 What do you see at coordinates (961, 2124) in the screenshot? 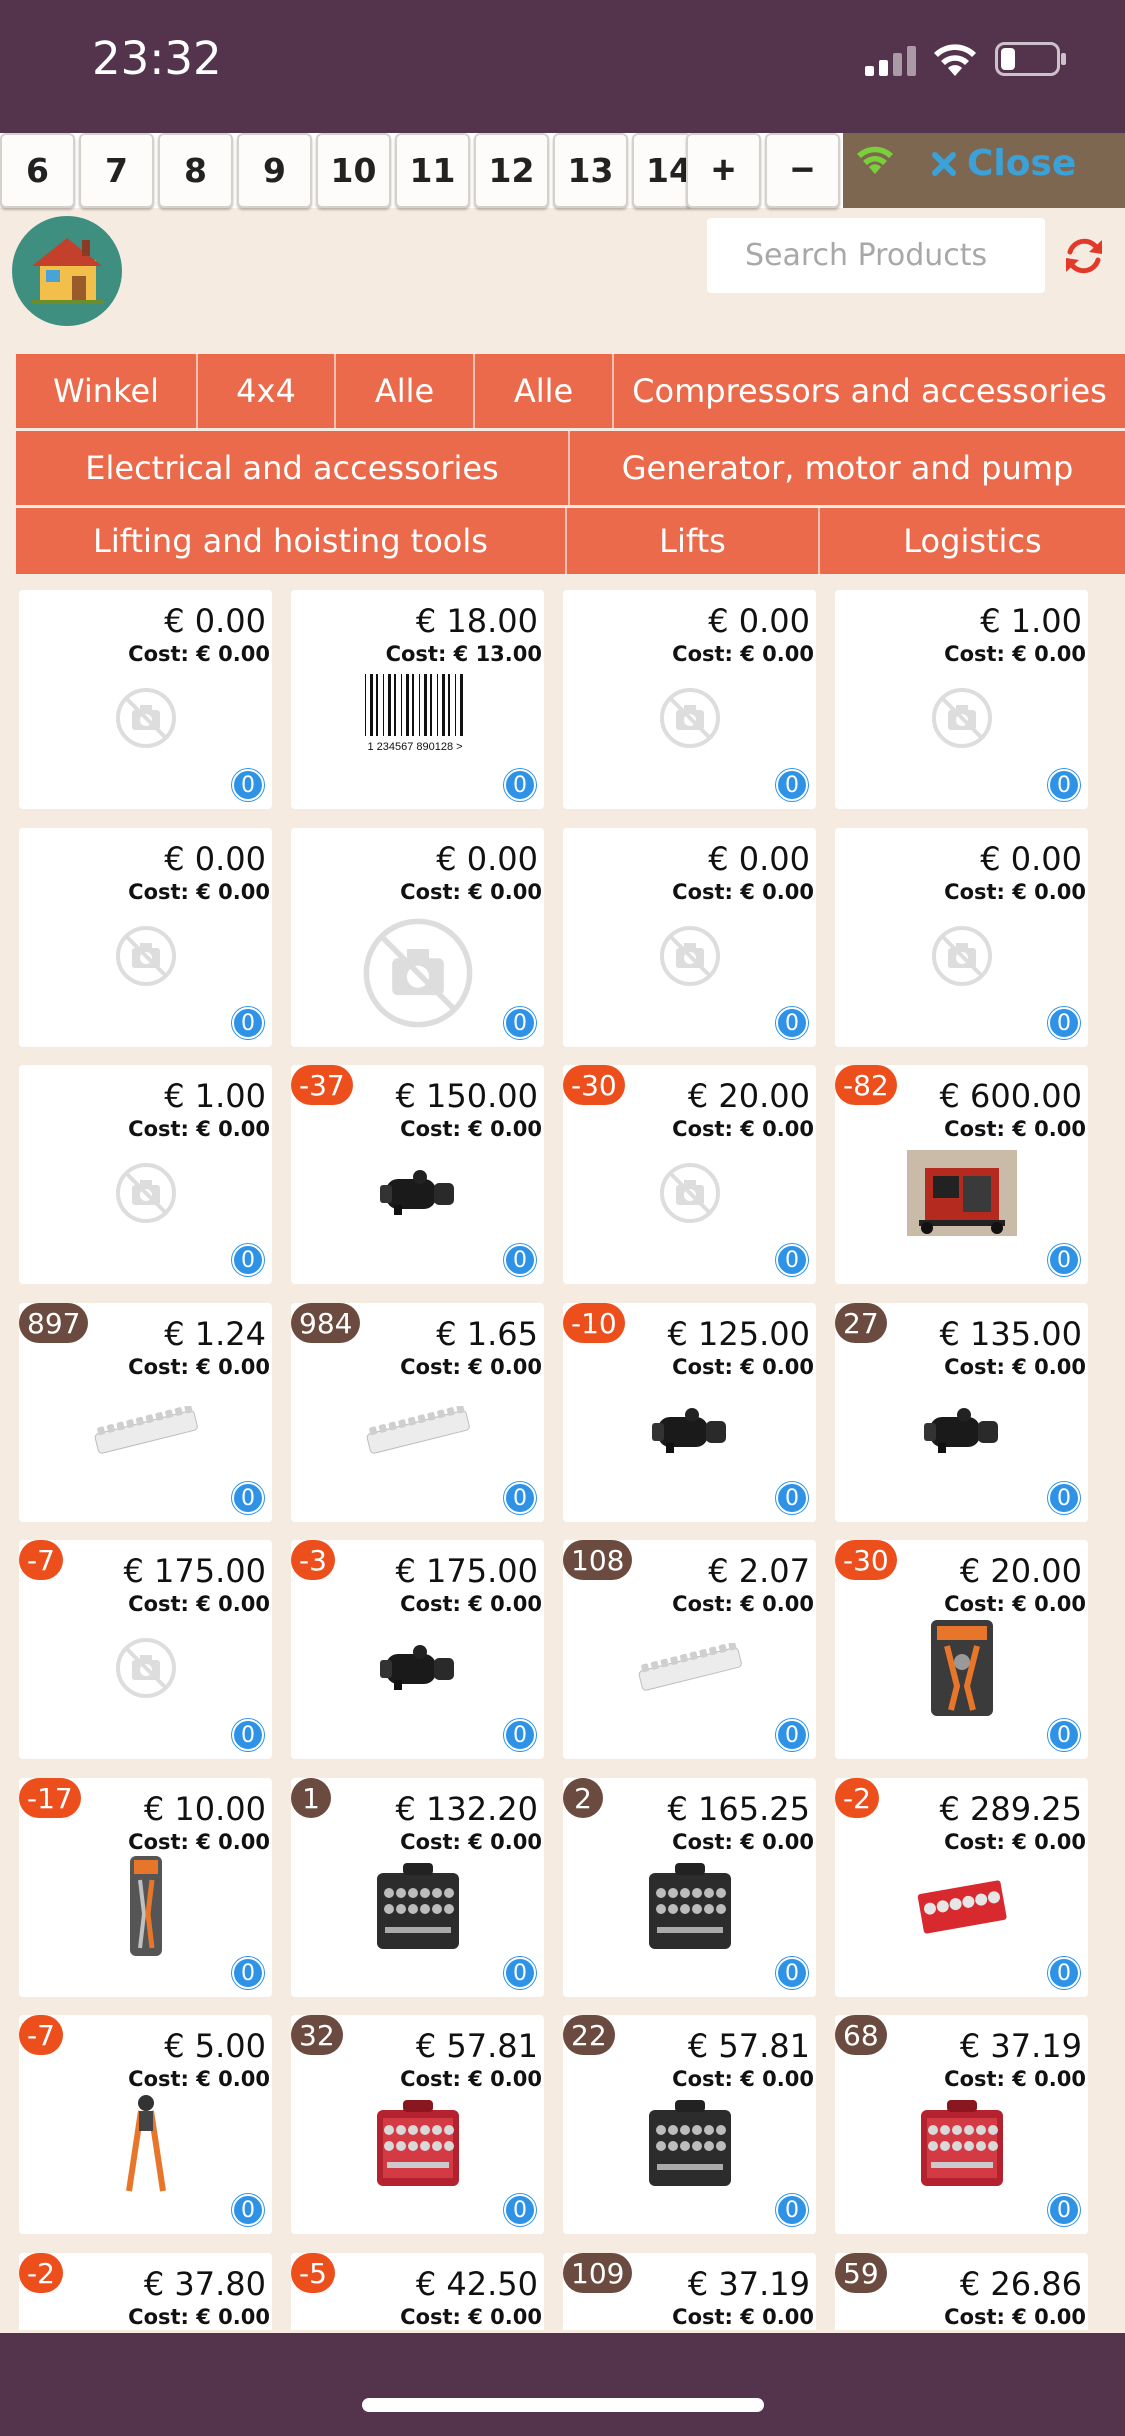
I see `product-card: € 37.19 Cost: € 0.00 68 0` at bounding box center [961, 2124].